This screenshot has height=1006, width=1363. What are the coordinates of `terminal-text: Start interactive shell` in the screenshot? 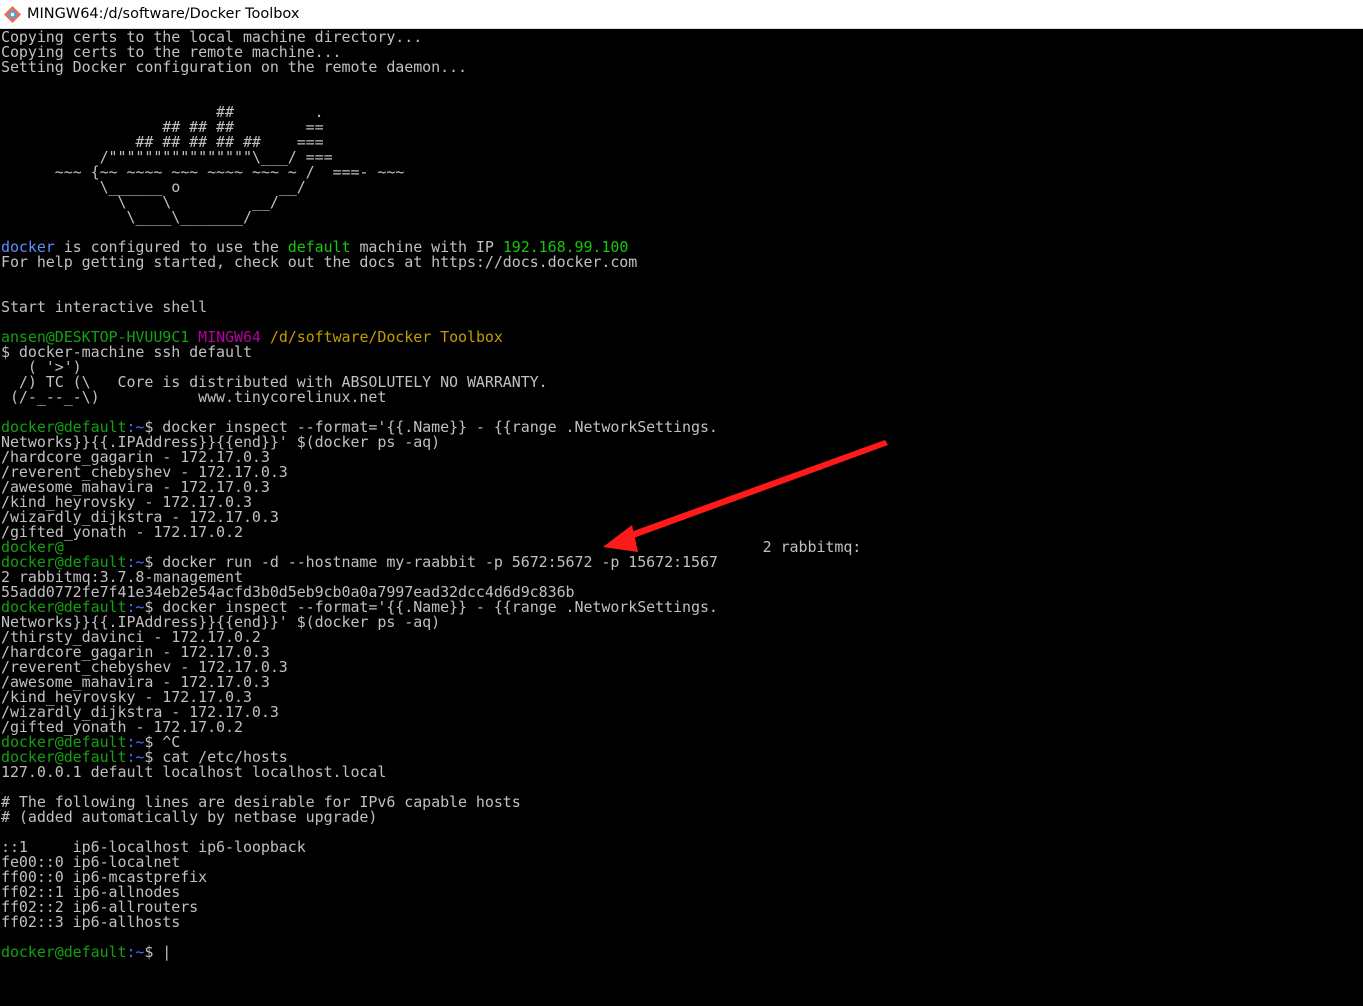 It's located at (104, 307).